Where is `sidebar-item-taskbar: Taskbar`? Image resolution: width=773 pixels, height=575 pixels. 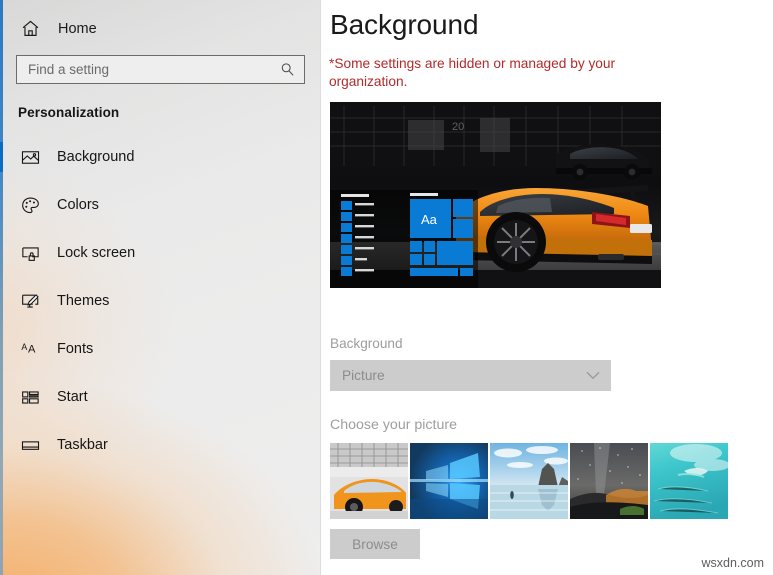
sidebar-item-taskbar: Taskbar is located at coordinates (160, 445).